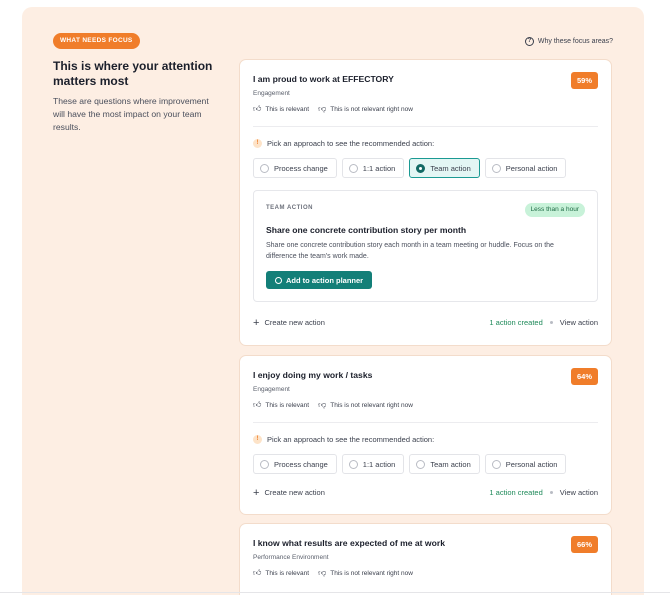 The height and width of the screenshot is (595, 670). What do you see at coordinates (584, 80) in the screenshot?
I see `score-badge: 59%` at bounding box center [584, 80].